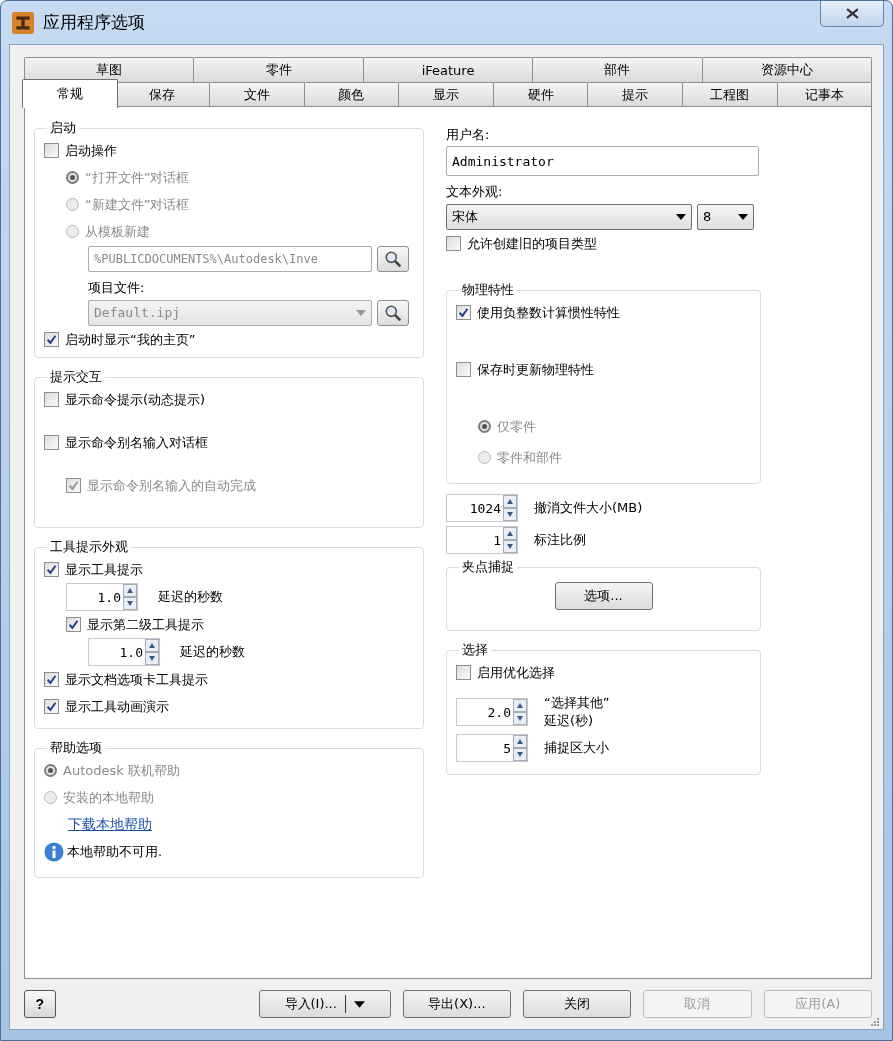 This screenshot has height=1041, width=893. I want to click on checkbox: 显示命令提示(动态提示), so click(125, 399).